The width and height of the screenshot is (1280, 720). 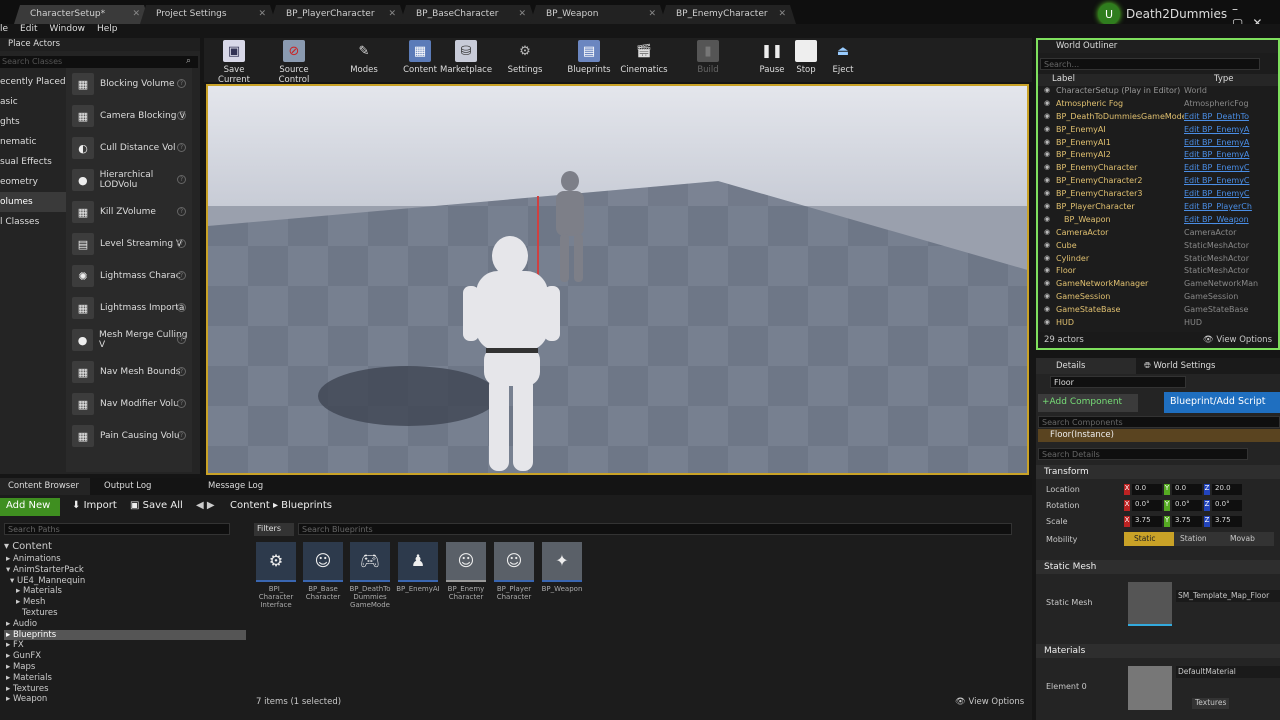 I want to click on add-component-button: +Add Component, so click(x=1088, y=403).